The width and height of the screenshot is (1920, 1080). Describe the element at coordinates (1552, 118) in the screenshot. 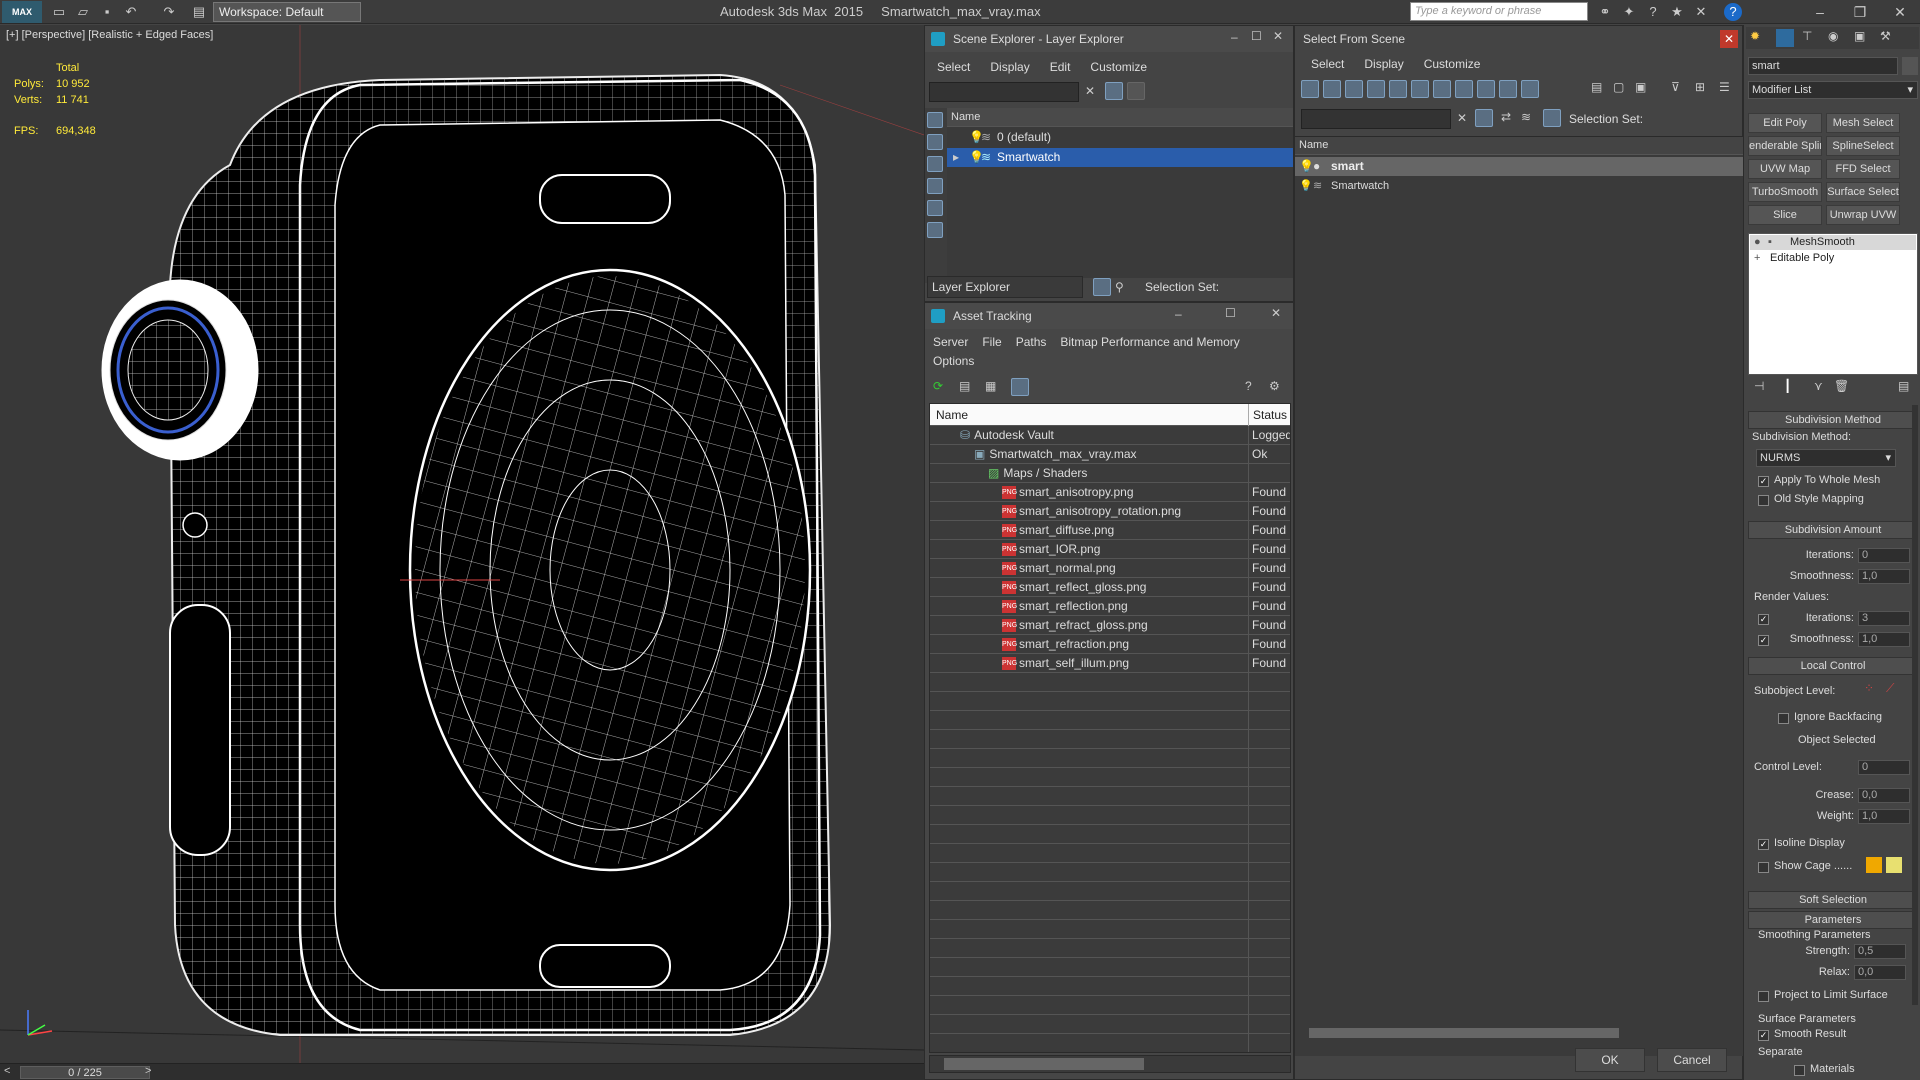

I see `hierarchy-mode-icon` at that location.